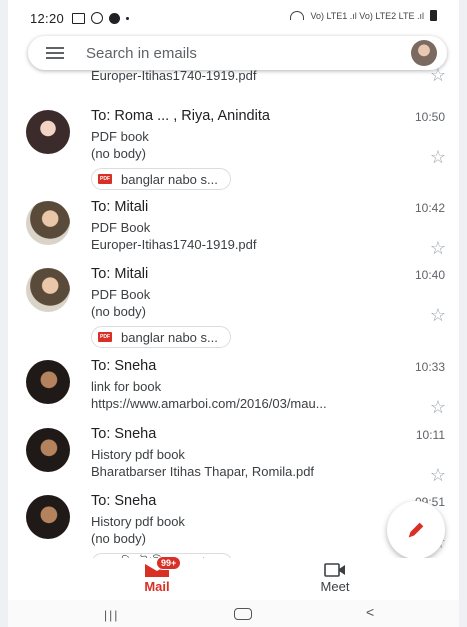 The width and height of the screenshot is (467, 627). Describe the element at coordinates (47, 18) in the screenshot. I see `status-time: 12:20` at that location.